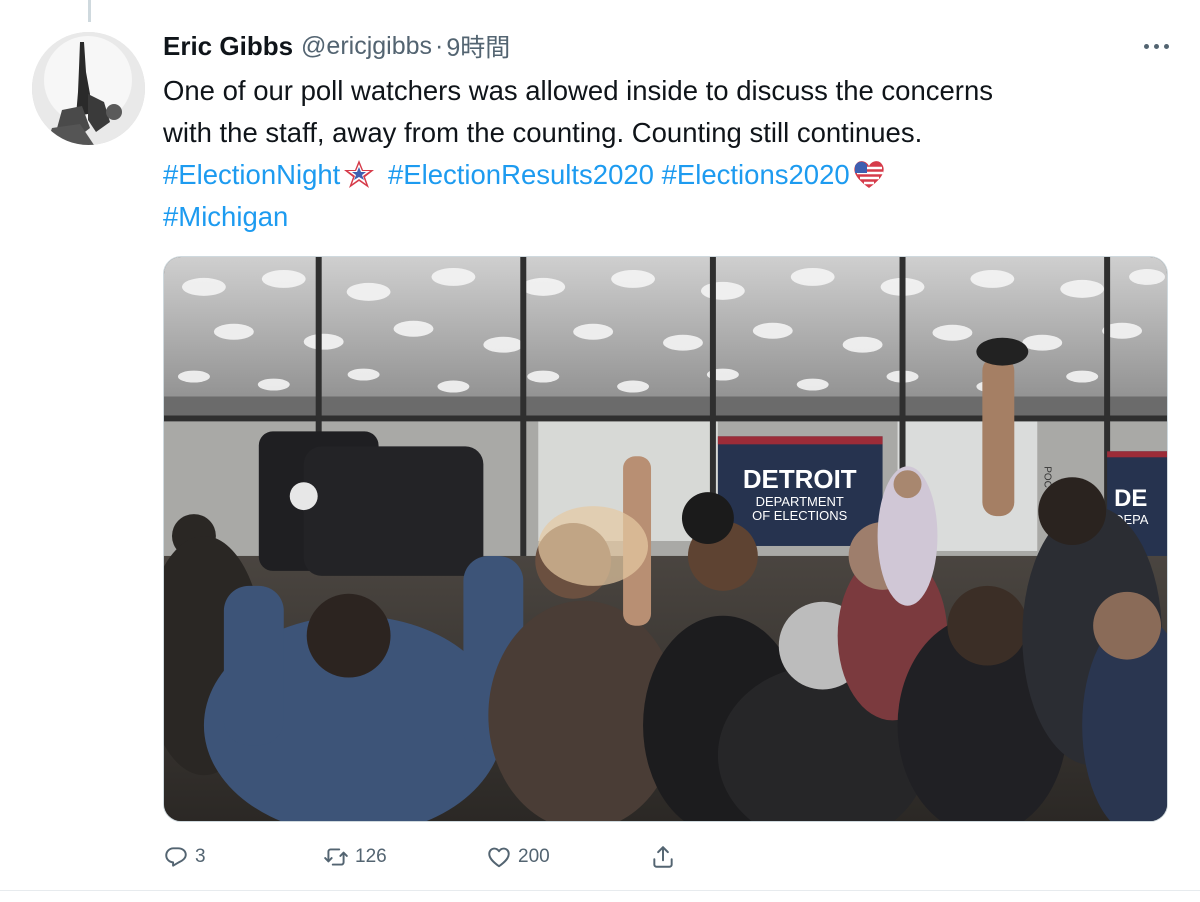  I want to click on avatar, so click(88, 88).